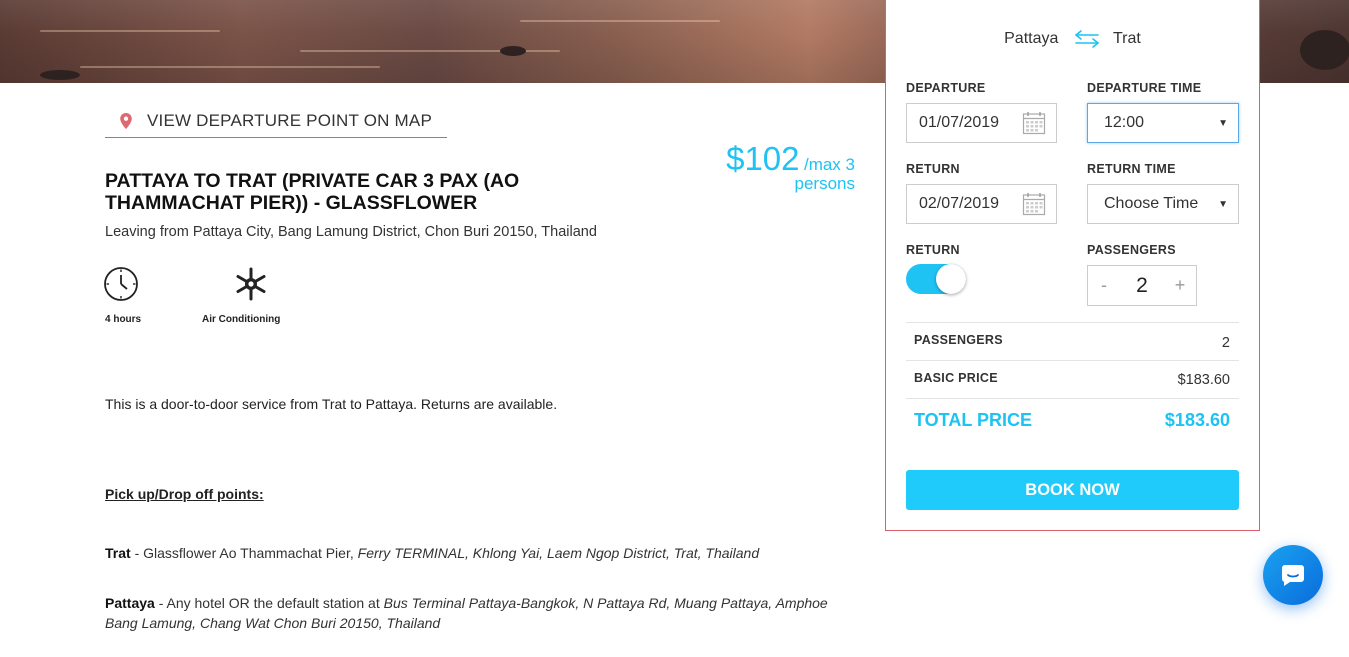 The image size is (1349, 657). Describe the element at coordinates (959, 203) in the screenshot. I see `return-date-value: 02/07/2019` at that location.